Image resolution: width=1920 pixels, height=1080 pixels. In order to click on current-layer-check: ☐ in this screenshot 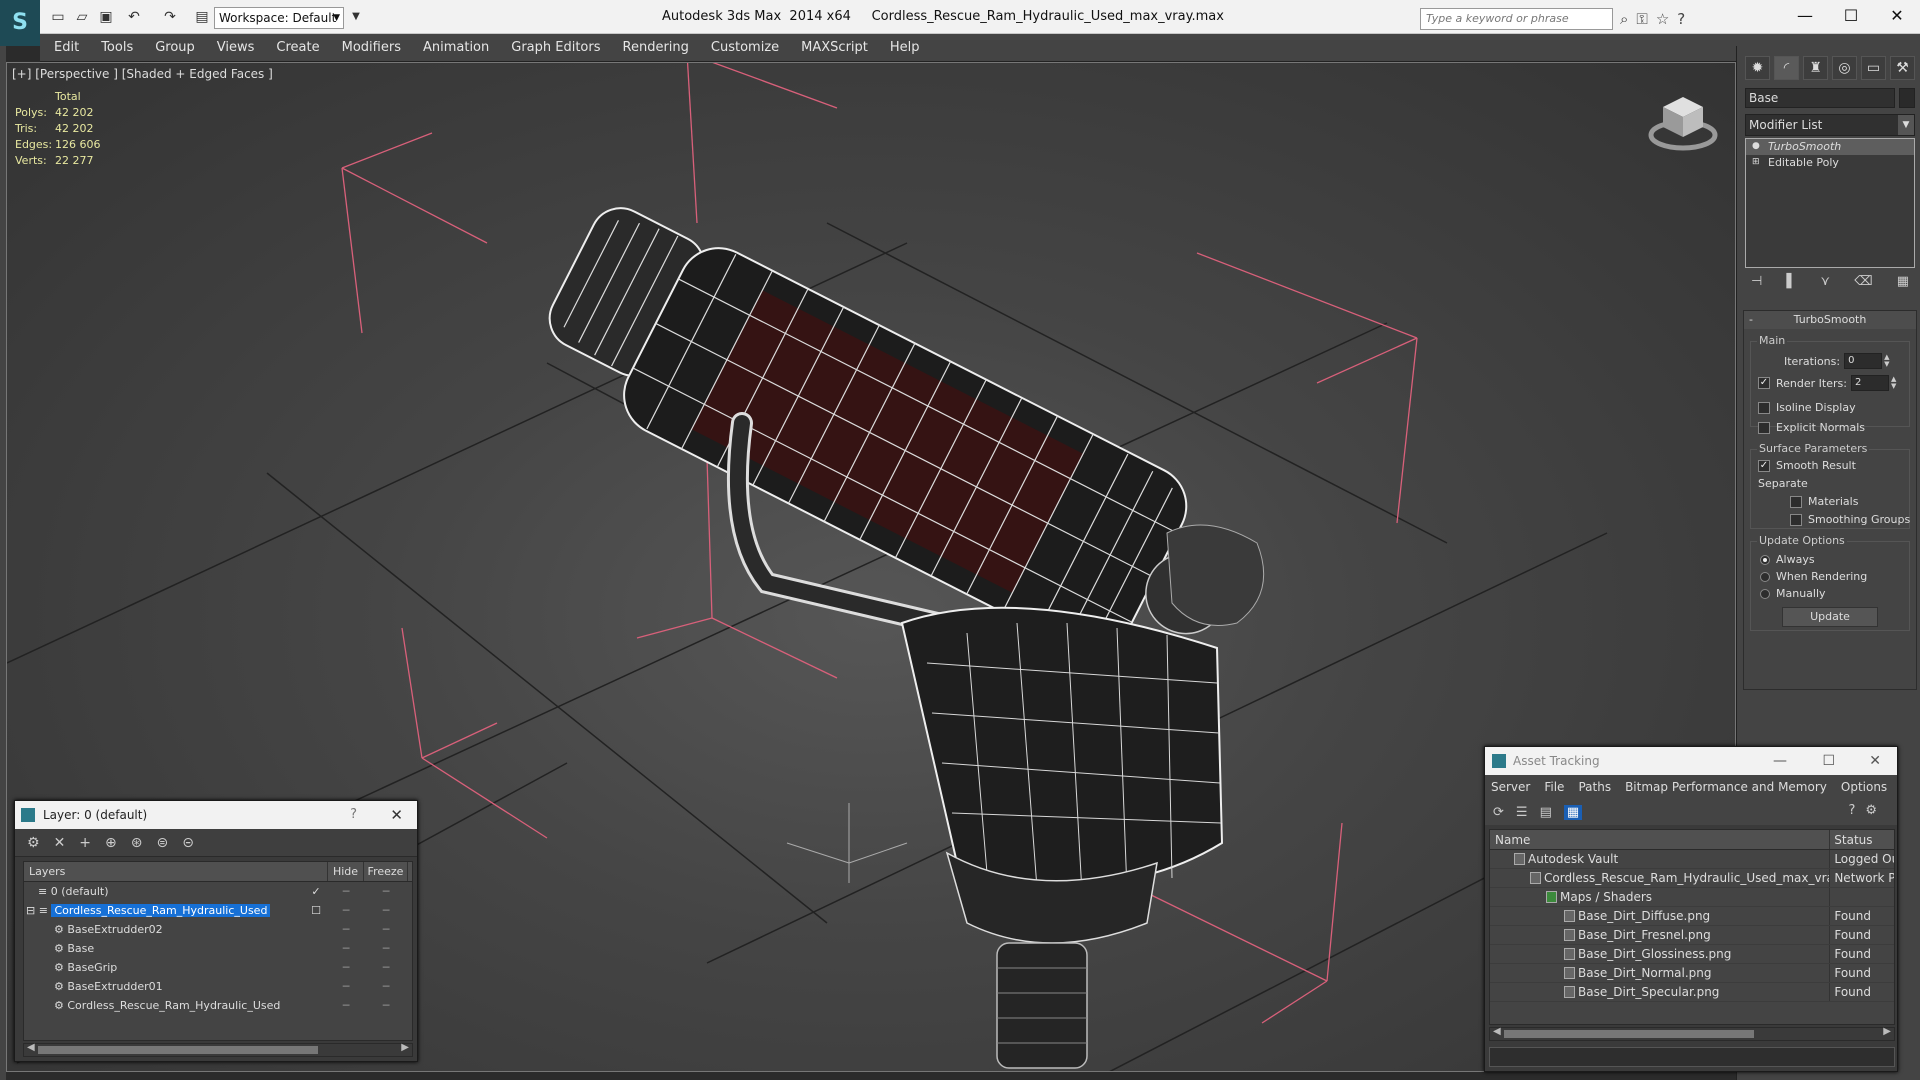, I will do `click(316, 910)`.